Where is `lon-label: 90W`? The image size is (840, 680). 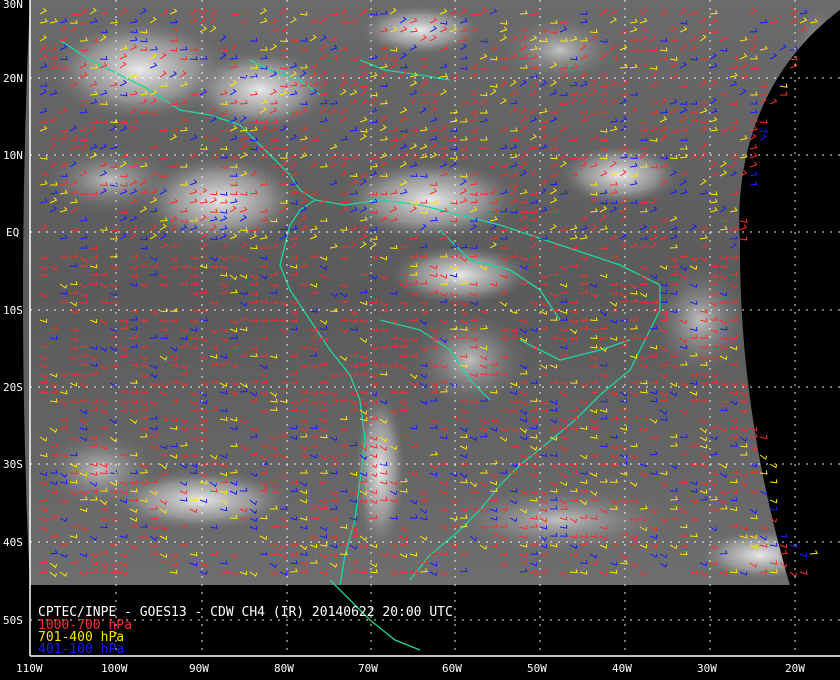 lon-label: 90W is located at coordinates (199, 668).